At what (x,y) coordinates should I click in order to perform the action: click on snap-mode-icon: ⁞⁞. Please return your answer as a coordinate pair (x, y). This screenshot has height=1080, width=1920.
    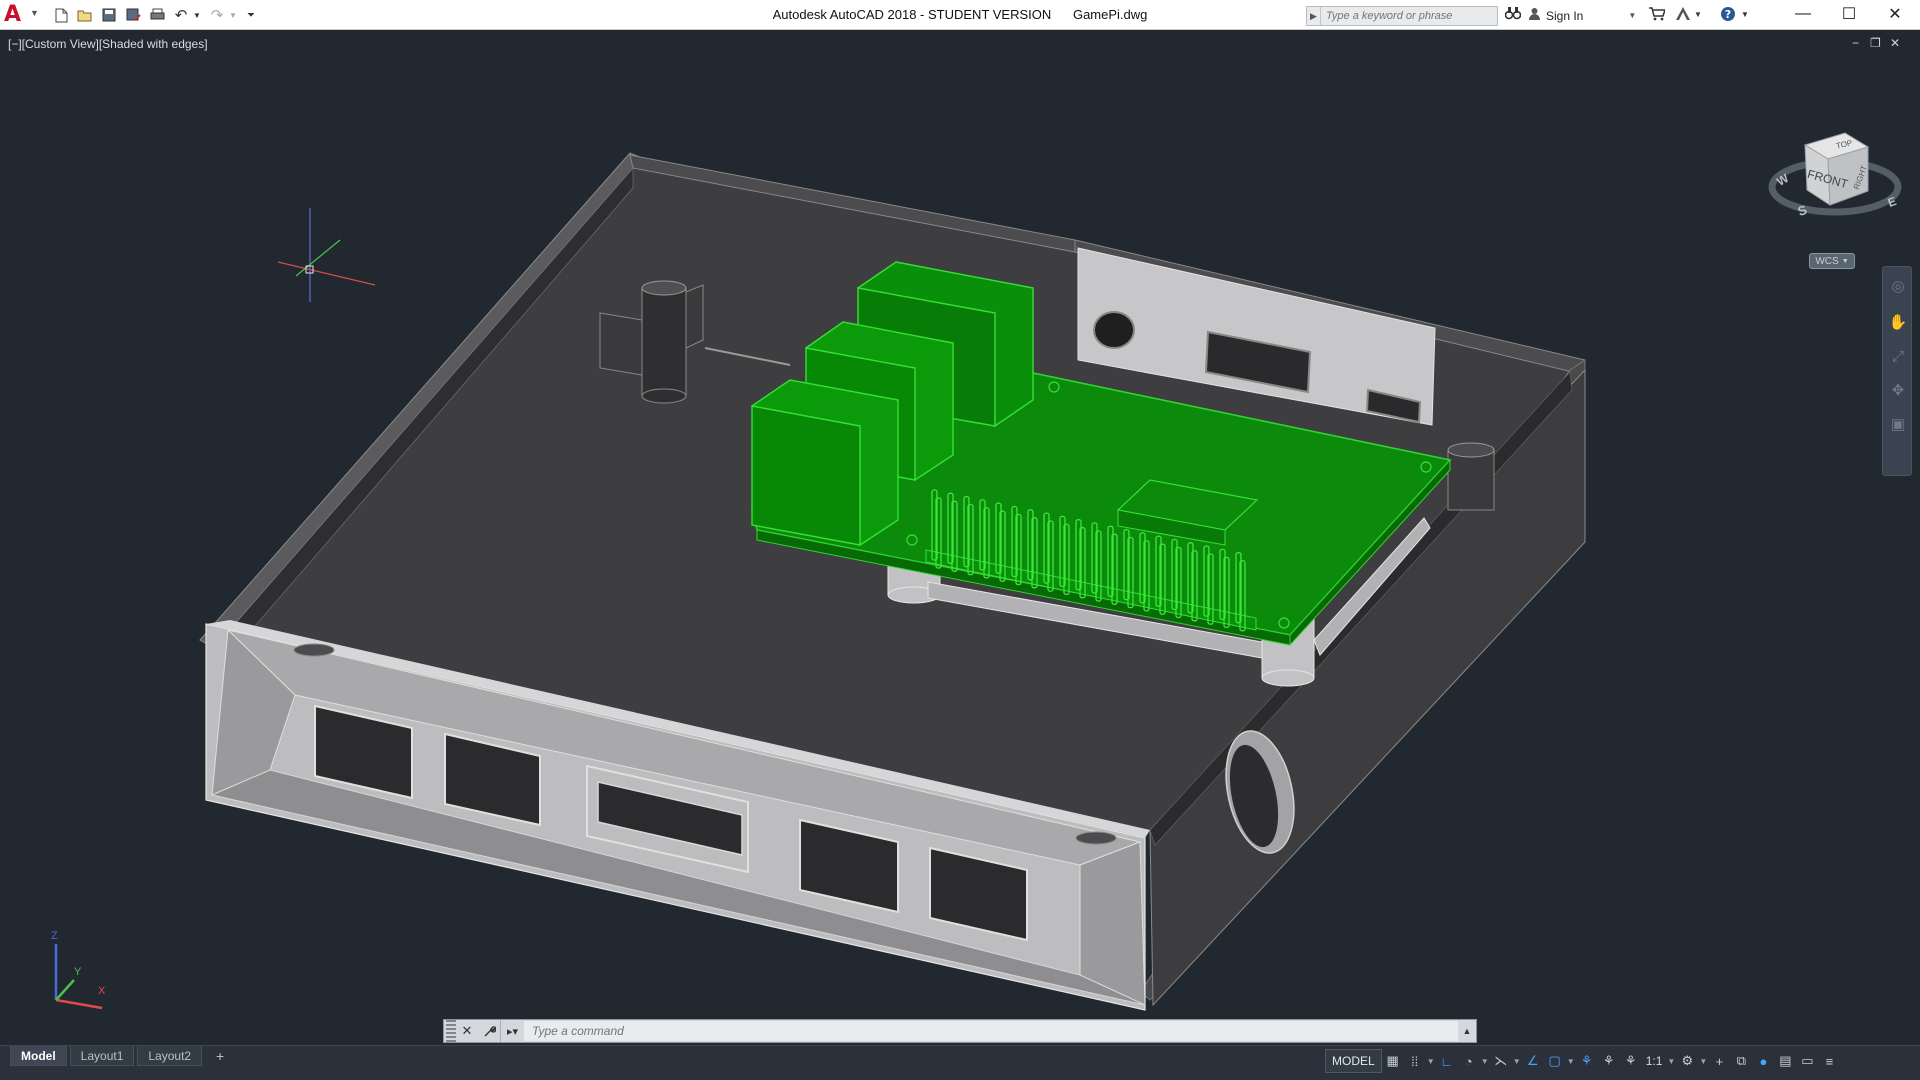
    Looking at the image, I should click on (1415, 1061).